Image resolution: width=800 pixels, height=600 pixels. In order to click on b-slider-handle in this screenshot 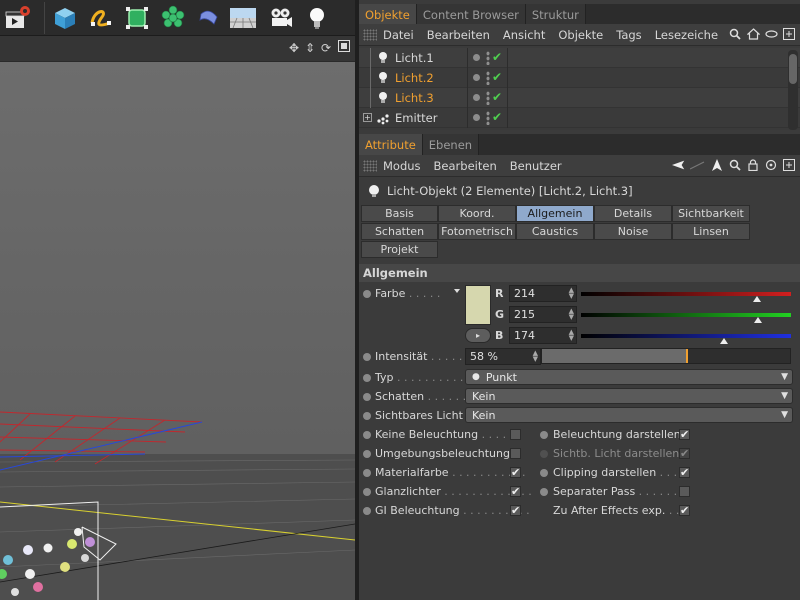, I will do `click(724, 341)`.